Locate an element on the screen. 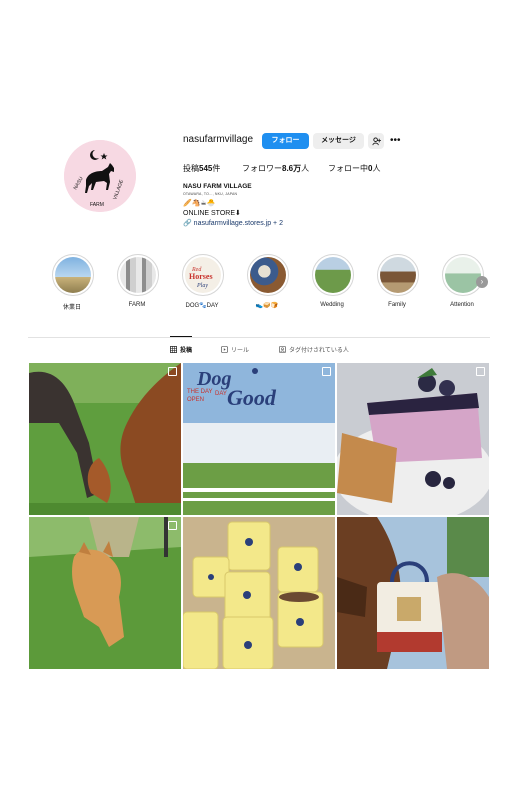 The image size is (510, 789). wedding-thumbnail is located at coordinates (333, 275).